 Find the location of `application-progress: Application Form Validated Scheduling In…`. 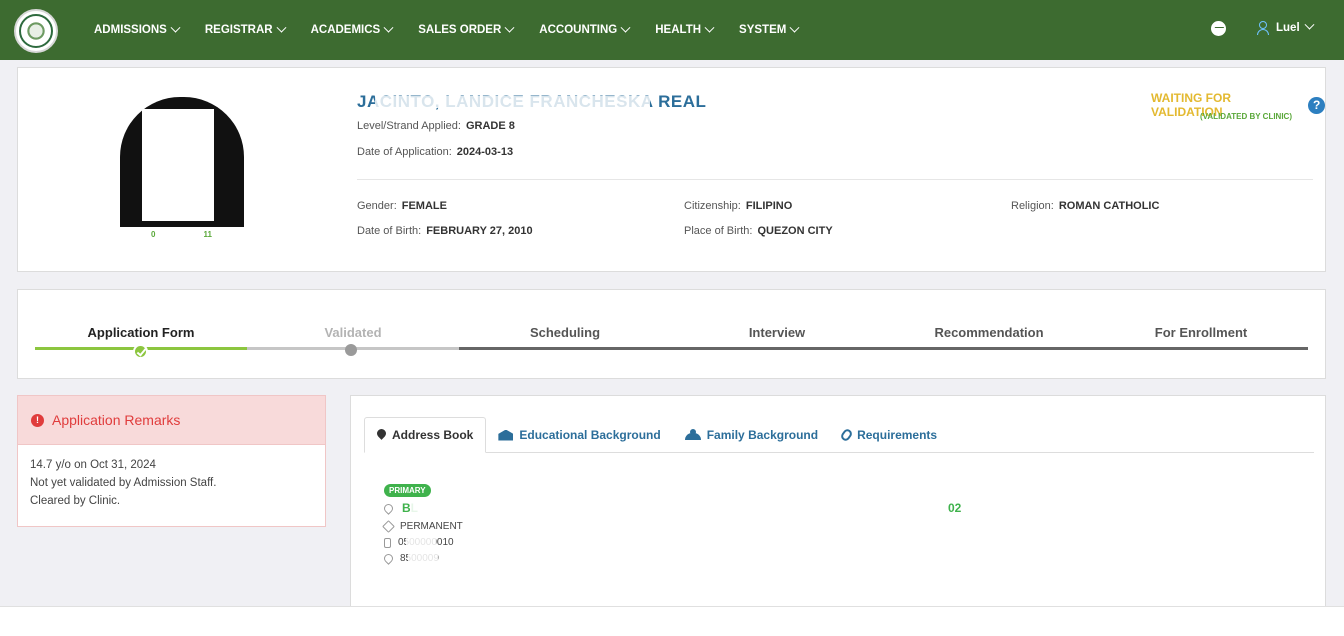

application-progress: Application Form Validated Scheduling In… is located at coordinates (671, 334).